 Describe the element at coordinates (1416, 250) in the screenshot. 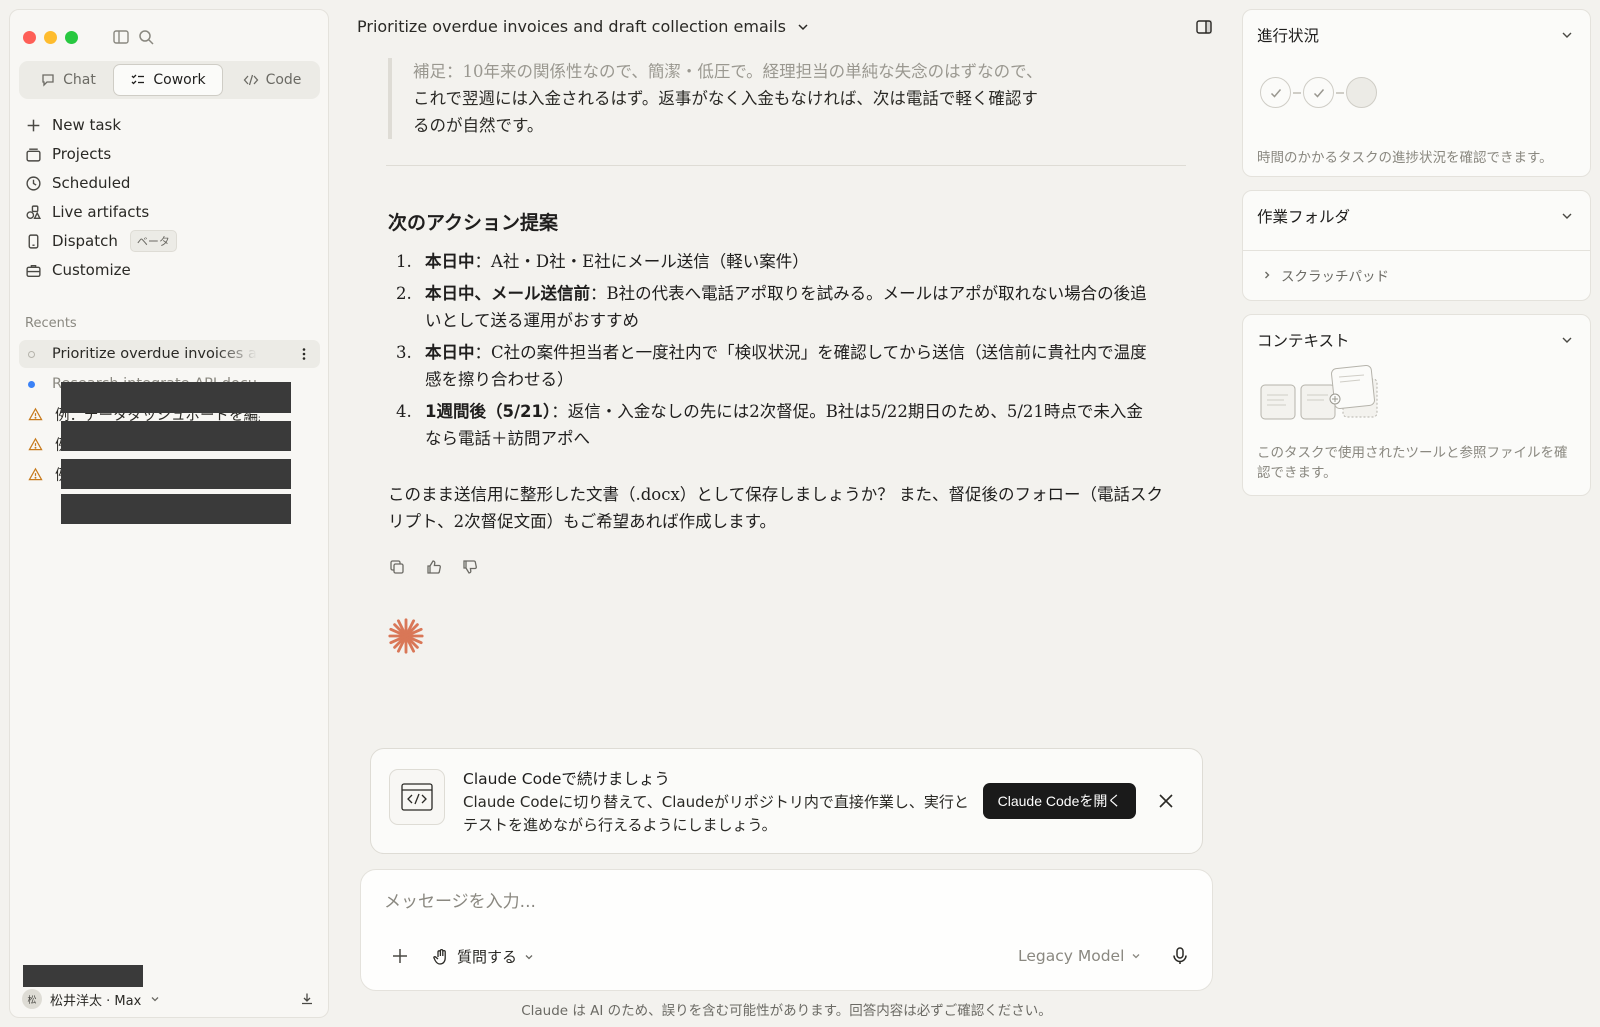

I see `divider` at that location.